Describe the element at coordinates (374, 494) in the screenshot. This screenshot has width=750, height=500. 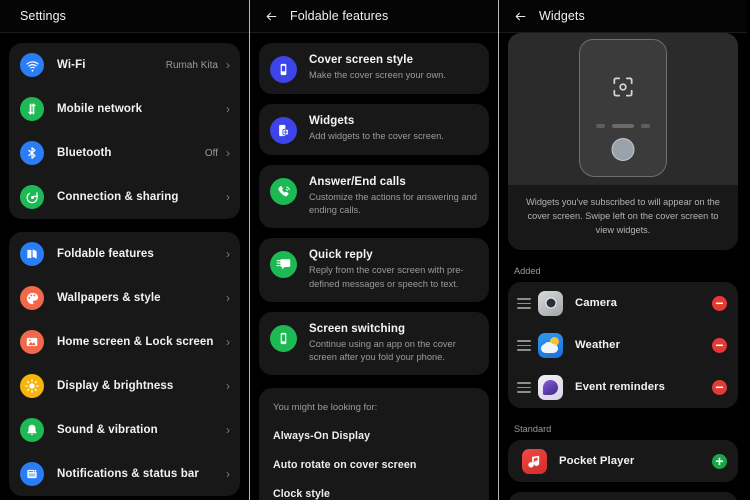
I see `look-for-item-clock-style: Clock style` at that location.